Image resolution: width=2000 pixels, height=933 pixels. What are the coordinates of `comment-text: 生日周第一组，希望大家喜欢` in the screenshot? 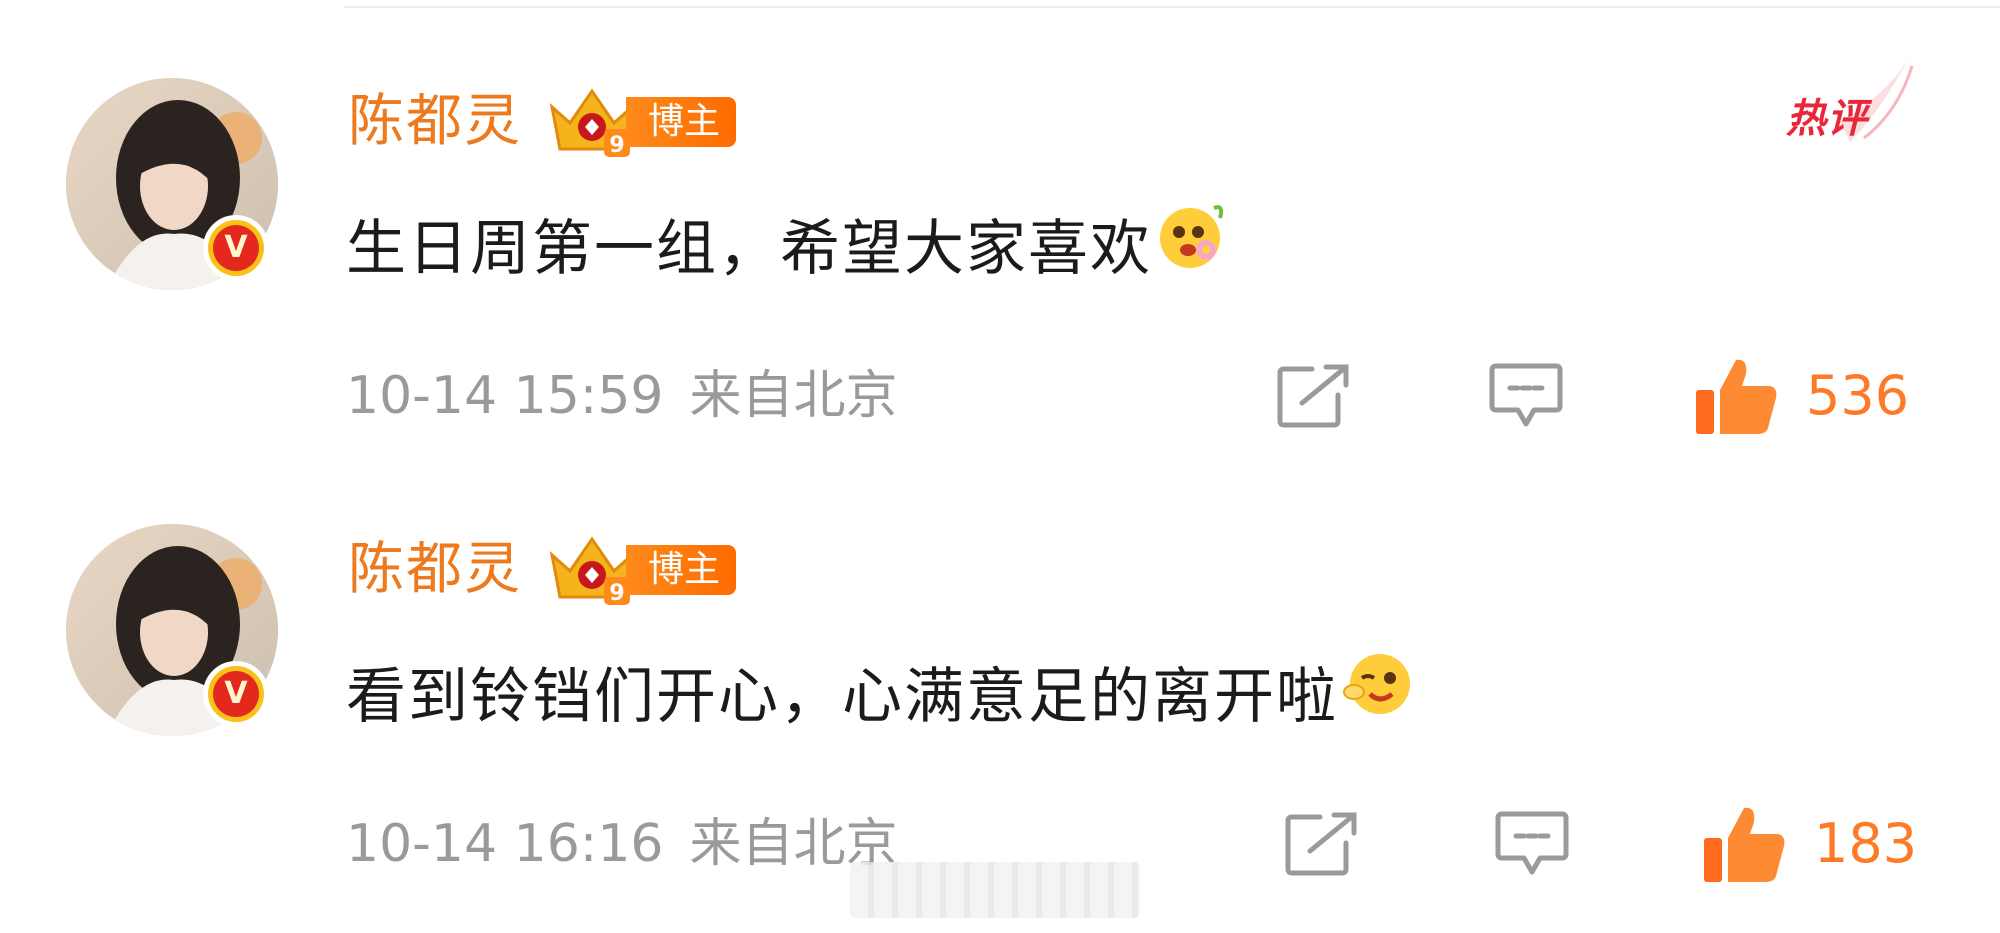 It's located at (788, 248).